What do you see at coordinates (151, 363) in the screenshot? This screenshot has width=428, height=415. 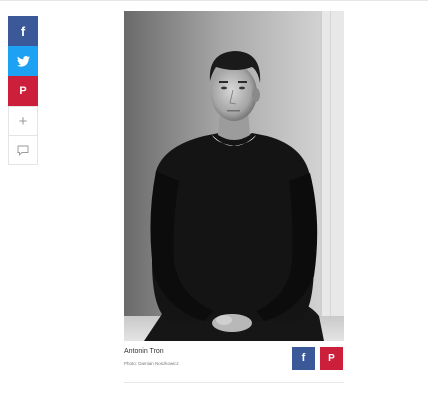 I see `photo-credit: Photo: Damian Noszkowicz` at bounding box center [151, 363].